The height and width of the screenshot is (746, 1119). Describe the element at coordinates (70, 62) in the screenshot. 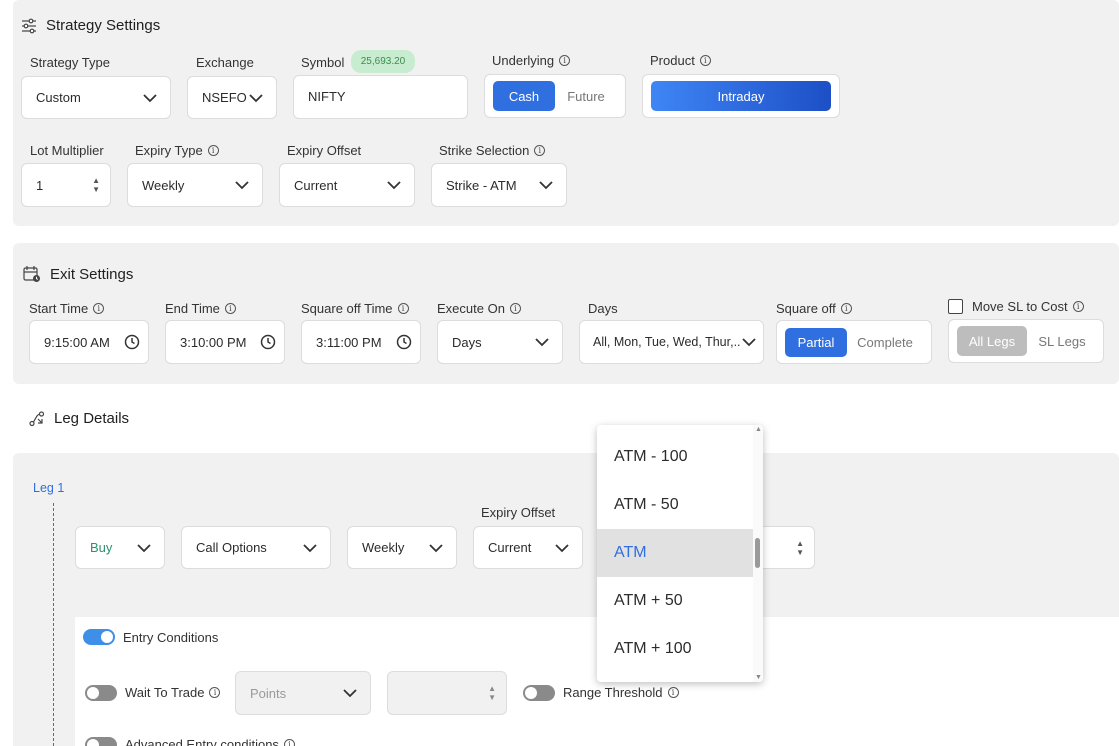

I see `strategy-type-label: Strategy Type` at that location.